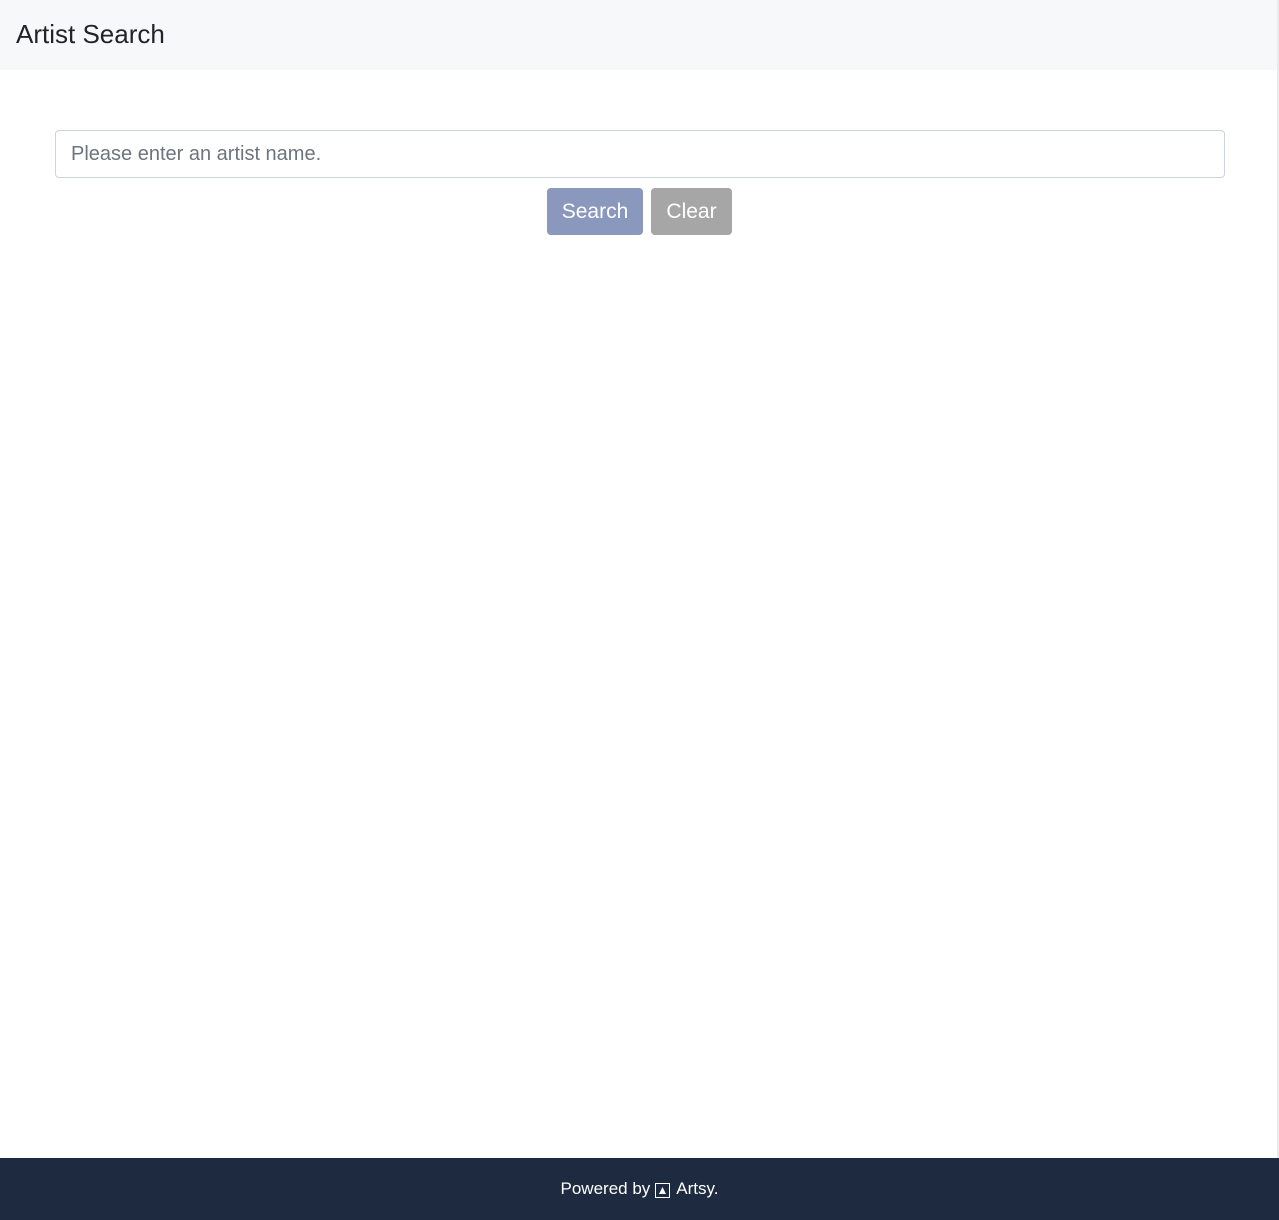  I want to click on footer-artsy-brand: Artsy., so click(697, 1189).